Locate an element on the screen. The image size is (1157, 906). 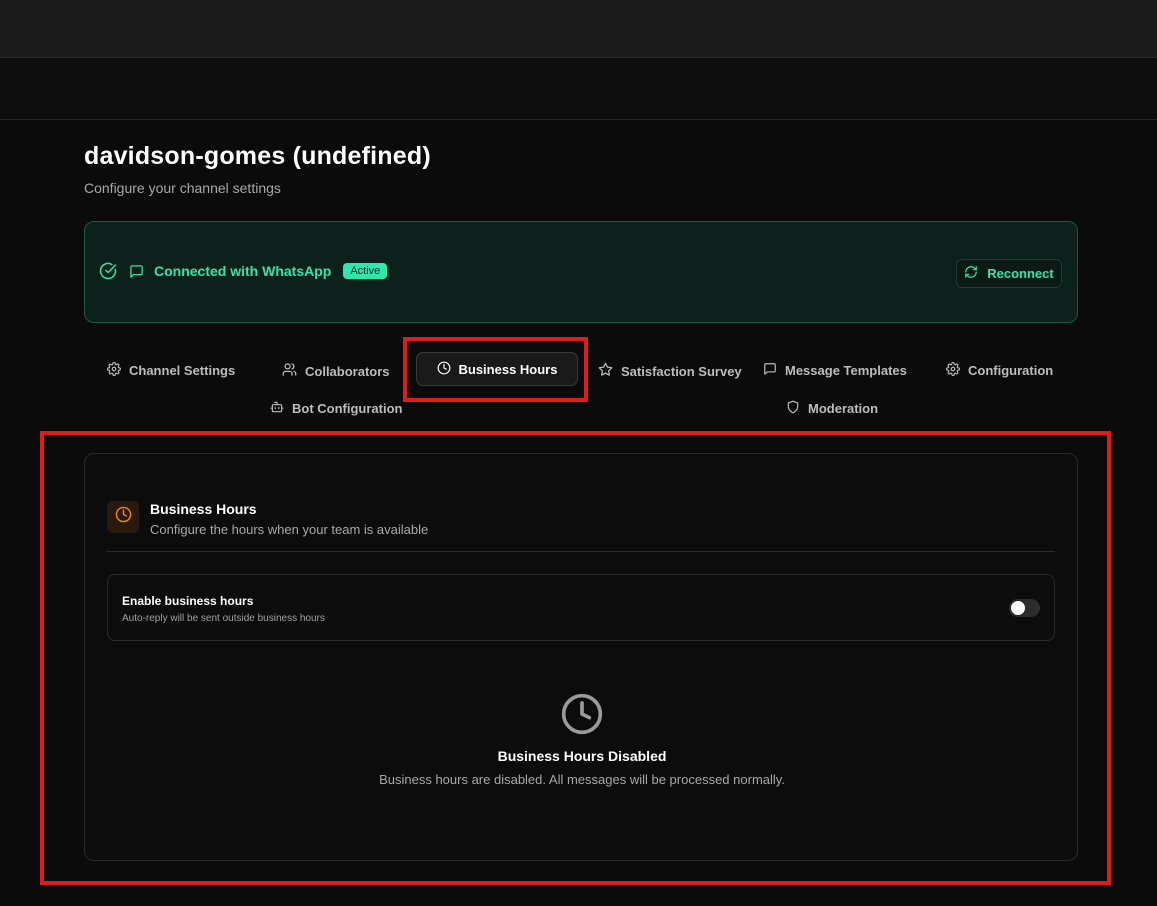
connection-status-text: Connected with WhatsApp is located at coordinates (243, 271).